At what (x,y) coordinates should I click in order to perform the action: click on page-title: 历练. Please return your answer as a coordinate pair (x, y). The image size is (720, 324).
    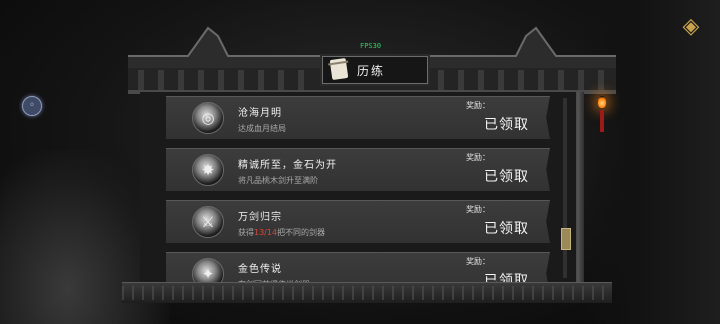
    Looking at the image, I should click on (371, 71).